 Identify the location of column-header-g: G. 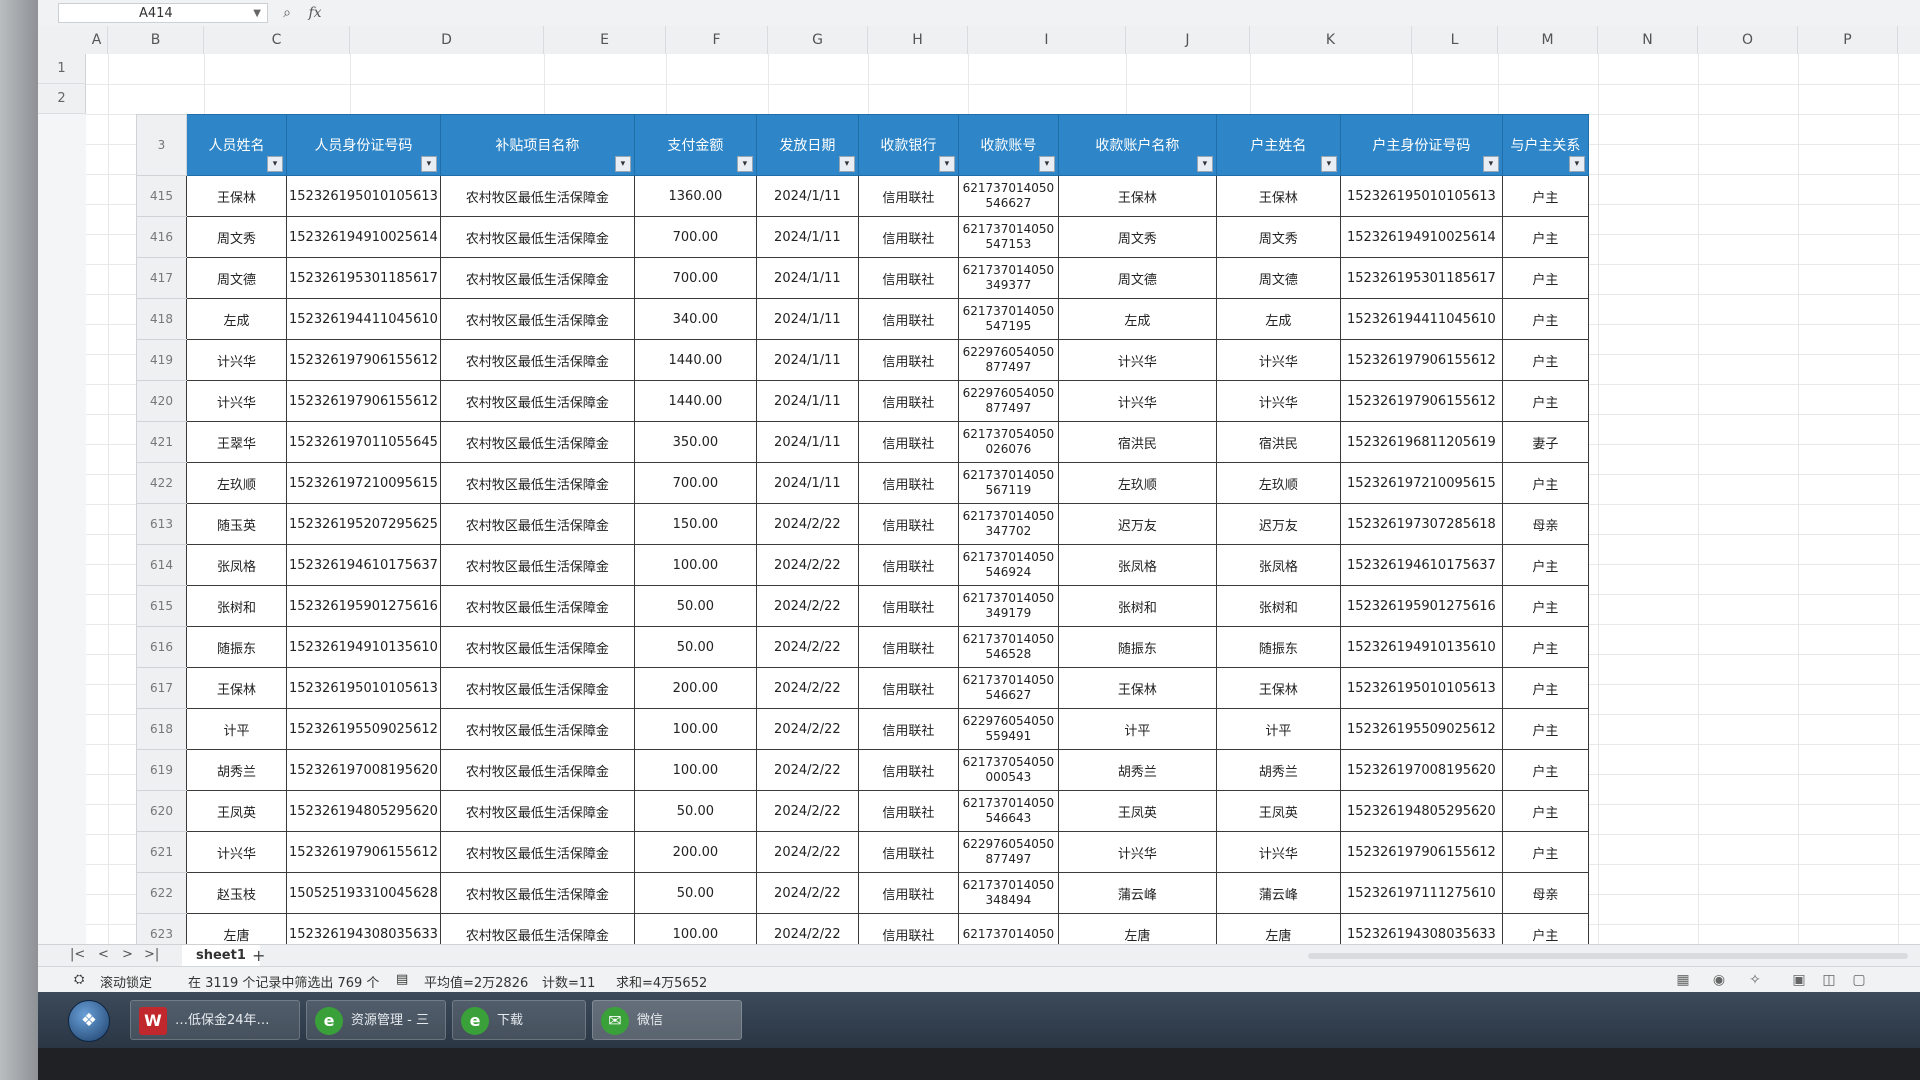
(818, 40).